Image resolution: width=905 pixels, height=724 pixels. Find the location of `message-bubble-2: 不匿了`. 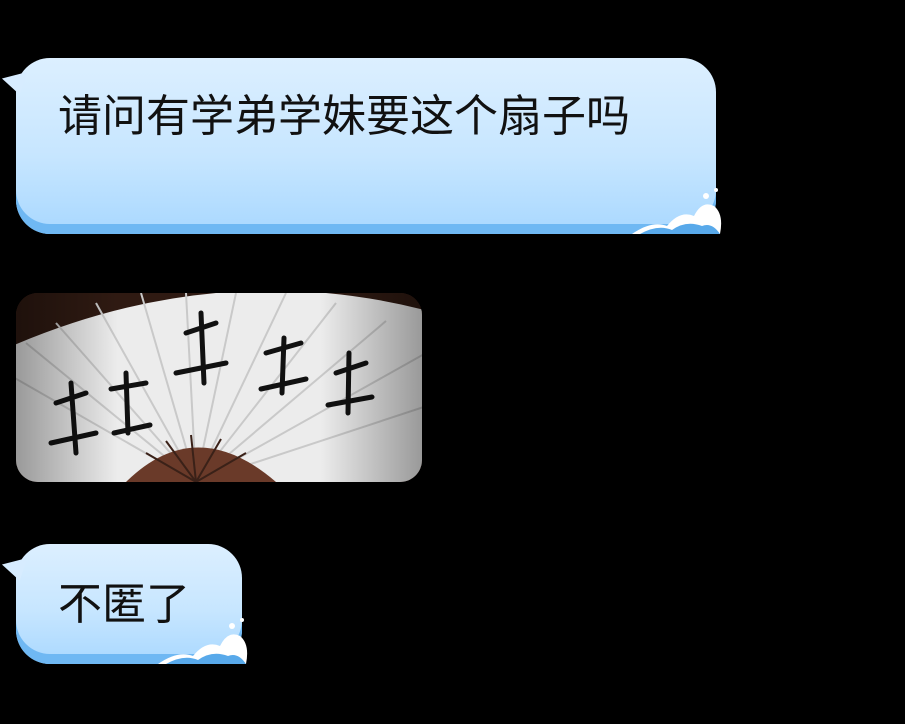

message-bubble-2: 不匿了 is located at coordinates (132, 604).